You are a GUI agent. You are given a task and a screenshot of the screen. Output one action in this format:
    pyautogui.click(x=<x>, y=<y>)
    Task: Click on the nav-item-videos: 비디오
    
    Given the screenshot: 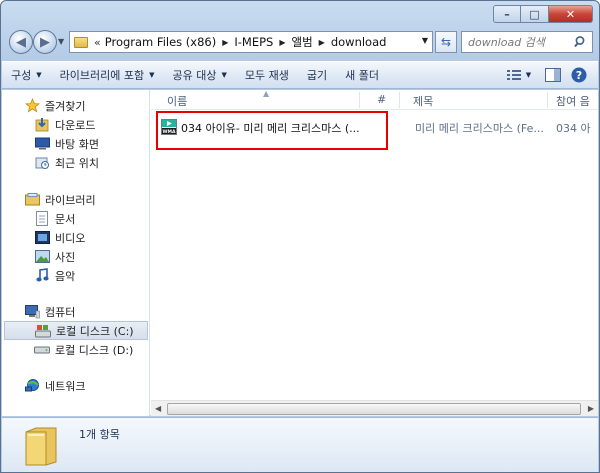 What is the action you would take?
    pyautogui.click(x=76, y=237)
    